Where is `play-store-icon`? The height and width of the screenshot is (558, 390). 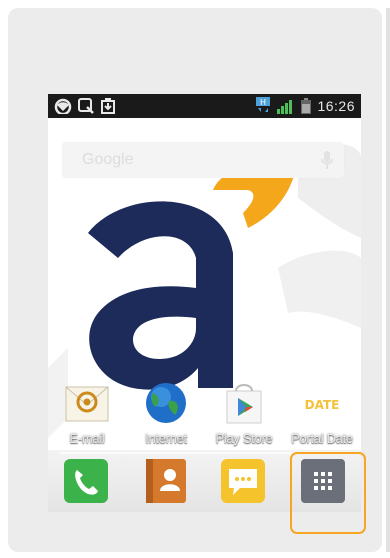
play-store-icon is located at coordinates (244, 404).